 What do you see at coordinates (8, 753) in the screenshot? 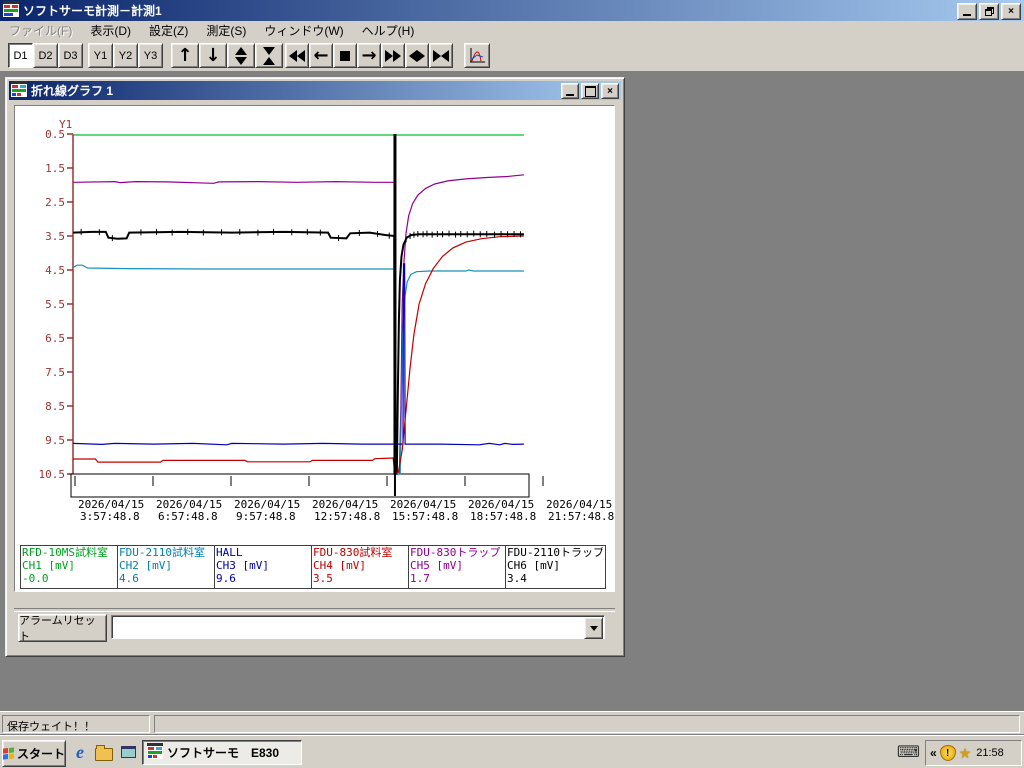
I see `windows-logo-icon` at bounding box center [8, 753].